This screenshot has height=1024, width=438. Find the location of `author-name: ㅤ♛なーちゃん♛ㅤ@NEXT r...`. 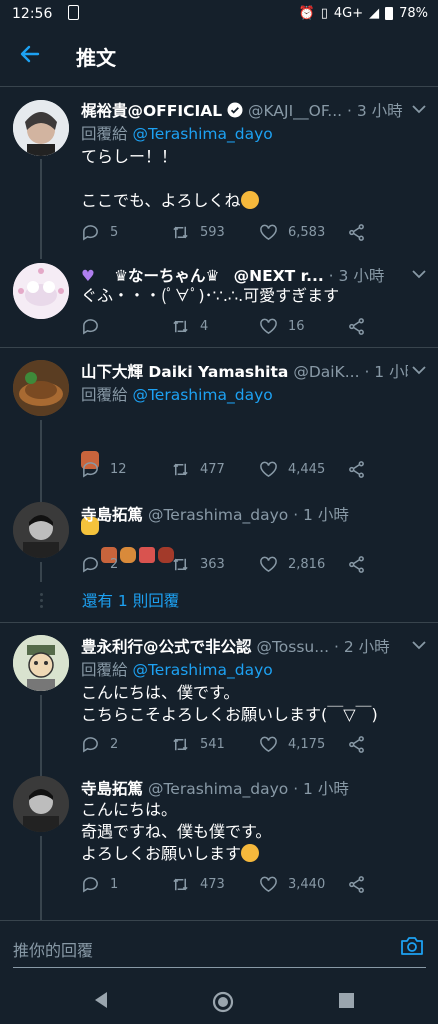

author-name: ㅤ♛なーちゃん♛ㅤ@NEXT r... is located at coordinates (212, 276).